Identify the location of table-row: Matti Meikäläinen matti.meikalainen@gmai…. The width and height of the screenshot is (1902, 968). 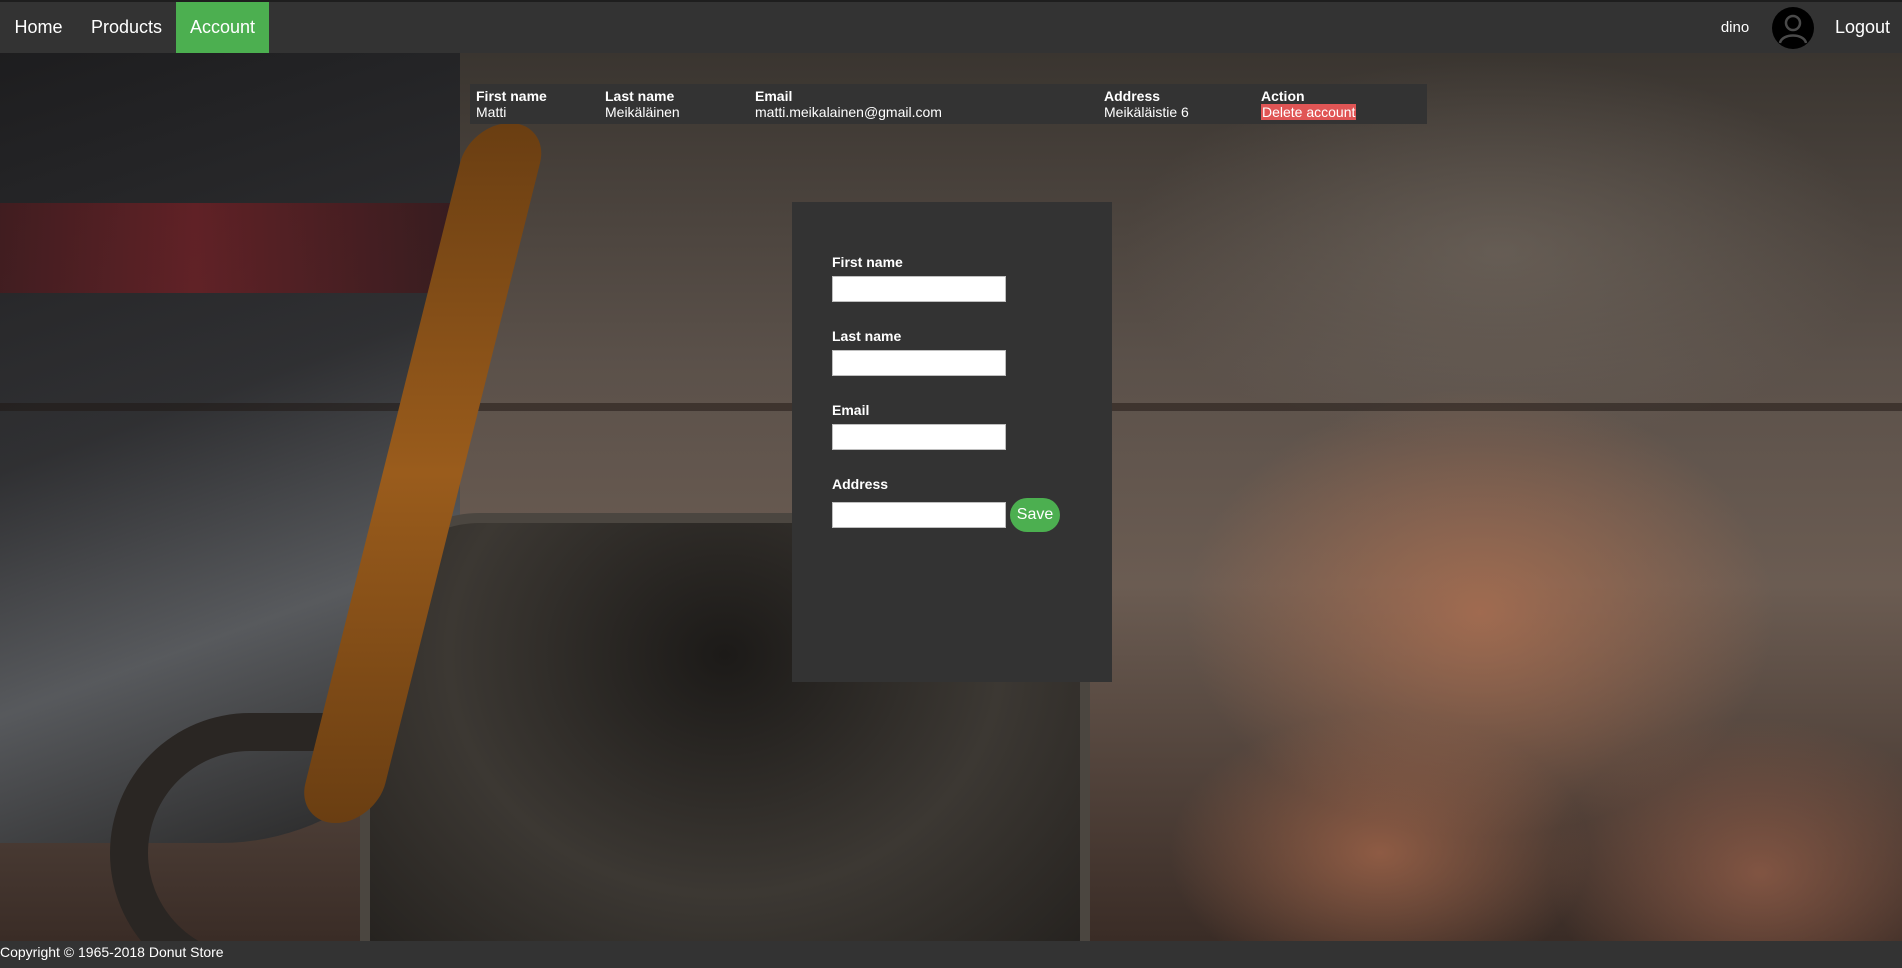
(948, 114).